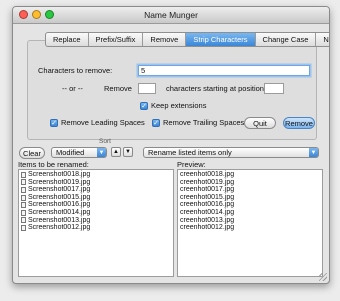 The height and width of the screenshot is (301, 340). What do you see at coordinates (221, 39) in the screenshot?
I see `tab-strip-characters: Strip Characters` at bounding box center [221, 39].